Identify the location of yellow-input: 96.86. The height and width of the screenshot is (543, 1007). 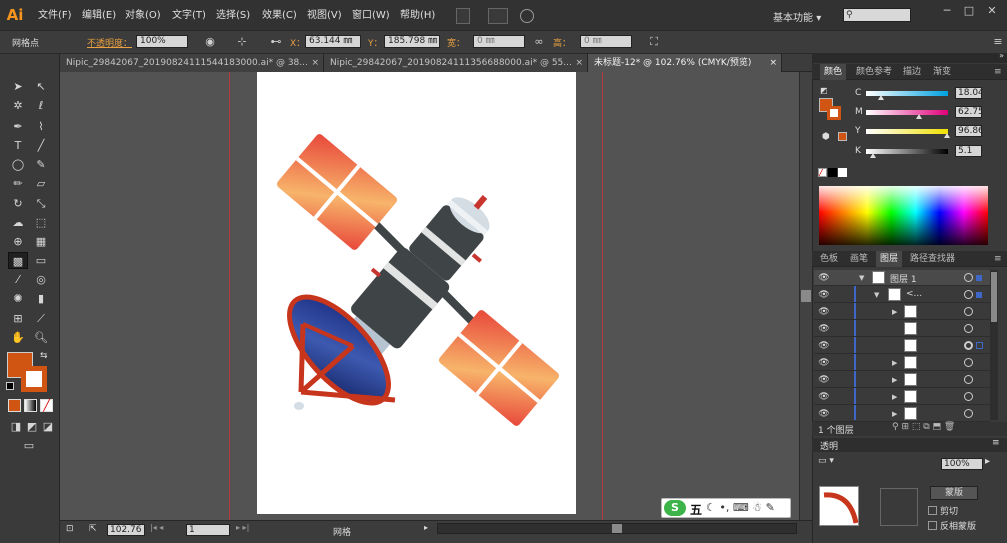
(968, 131).